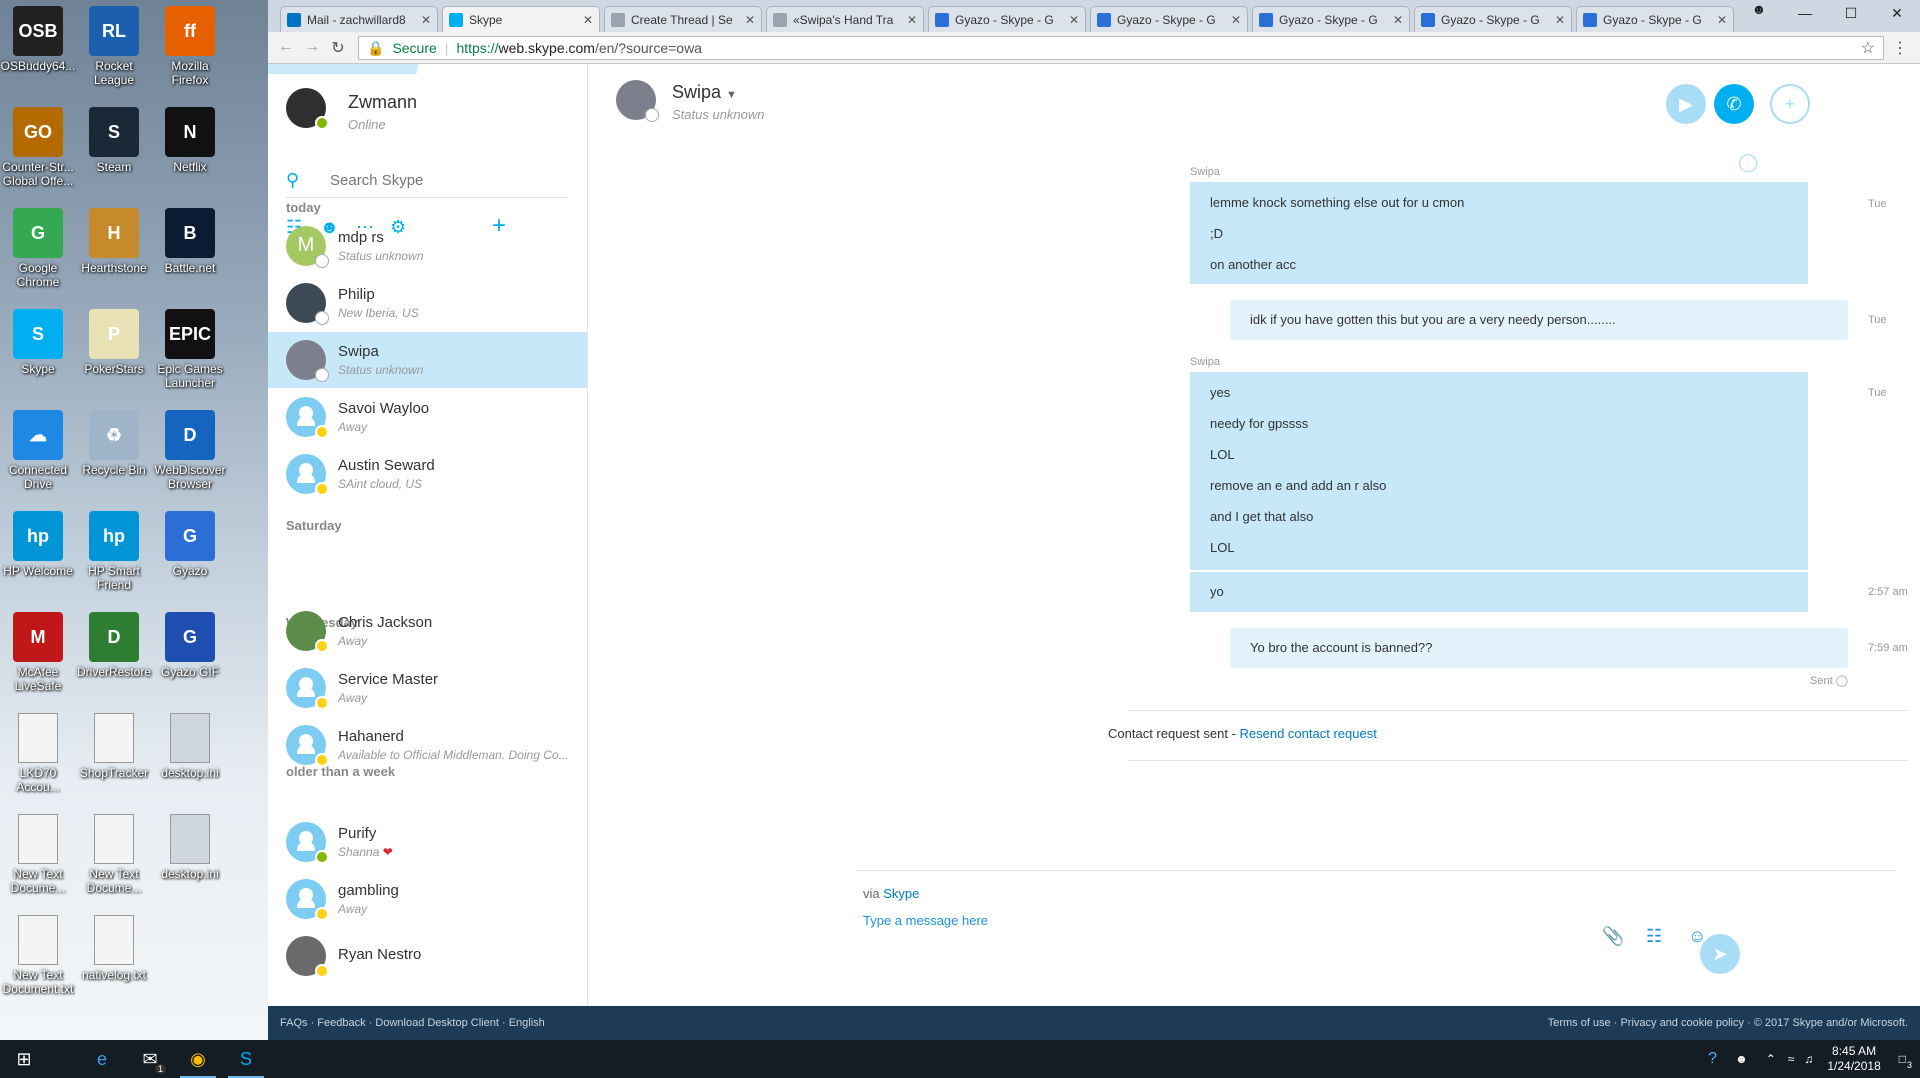 The height and width of the screenshot is (1078, 1920). I want to click on desktop-icon: hp HP Smart Friend, so click(114, 551).